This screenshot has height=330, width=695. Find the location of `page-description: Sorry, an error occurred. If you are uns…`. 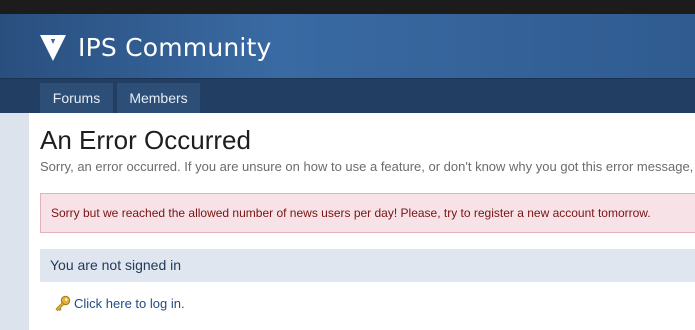

page-description: Sorry, an error occurred. If you are uns… is located at coordinates (367, 166).